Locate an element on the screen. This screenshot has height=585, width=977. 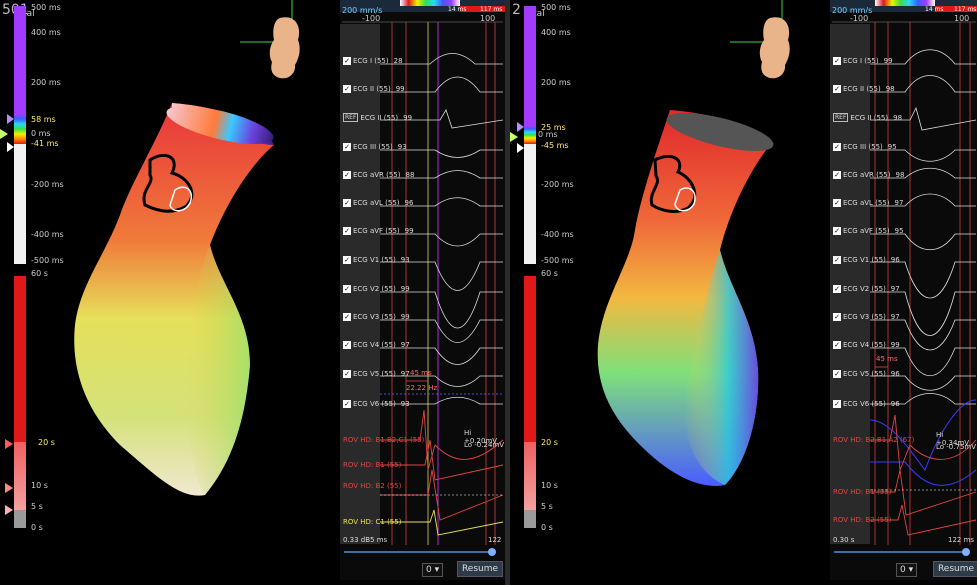
ecg-channel-row: ✓ ECG I (55) 99 is located at coordinates (863, 61).